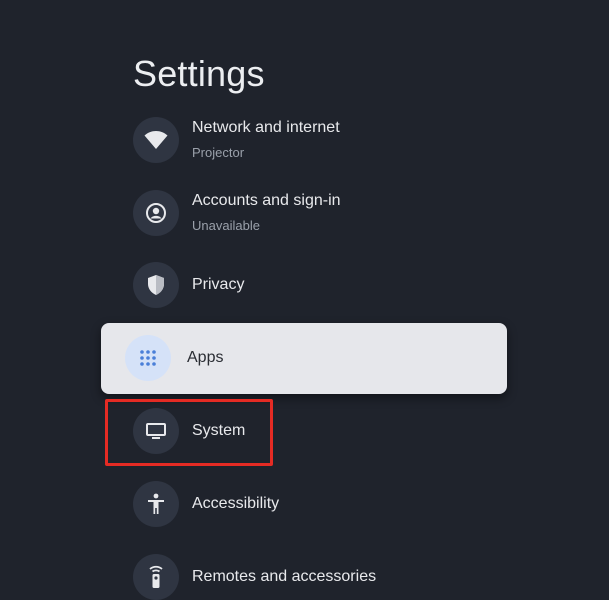 This screenshot has width=609, height=600. I want to click on settings-item-sublabel: Unavailable, so click(226, 225).